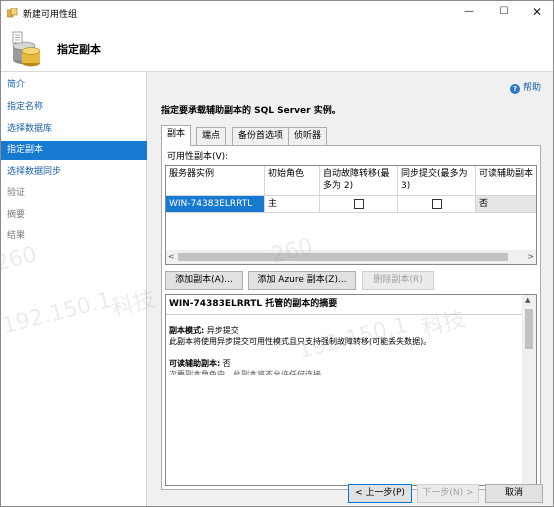  Describe the element at coordinates (292, 204) in the screenshot. I see `cell-initial-role: 主` at that location.